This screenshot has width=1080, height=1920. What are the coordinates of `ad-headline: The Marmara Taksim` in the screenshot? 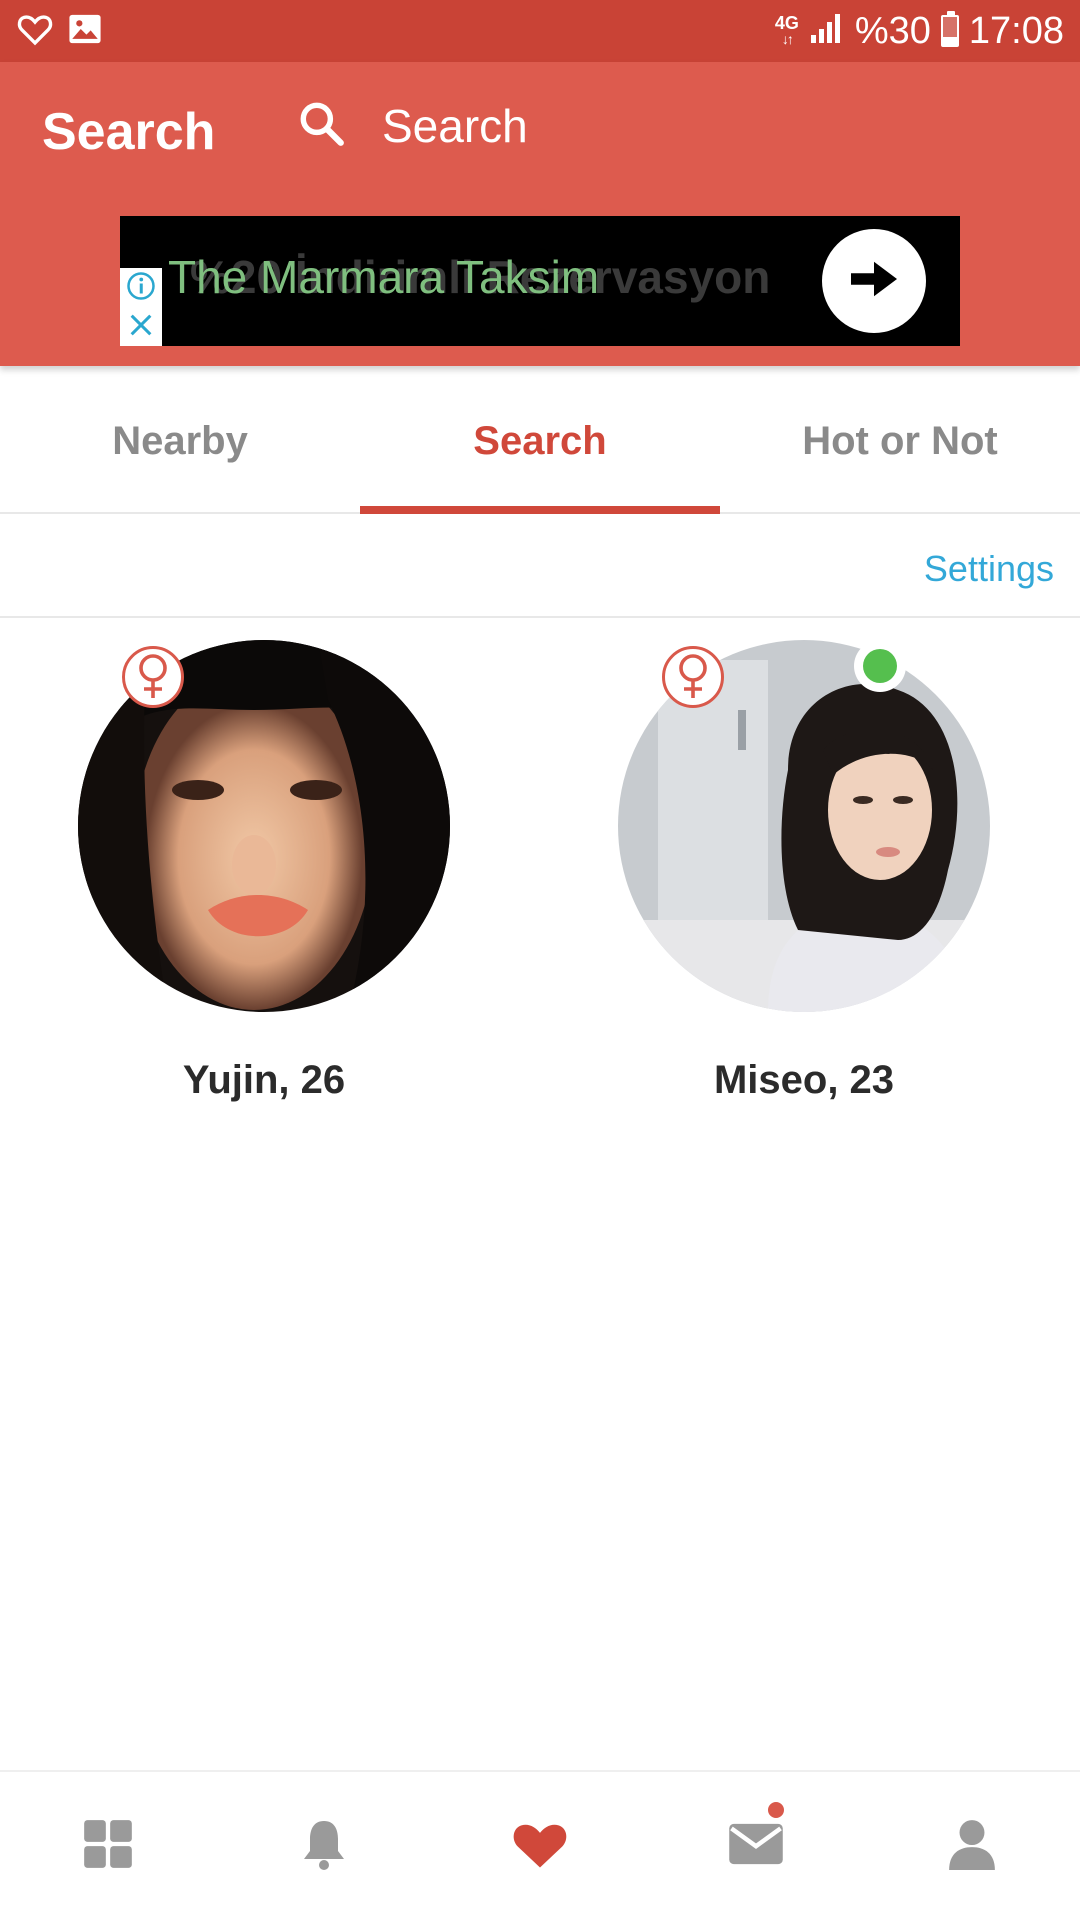 It's located at (383, 277).